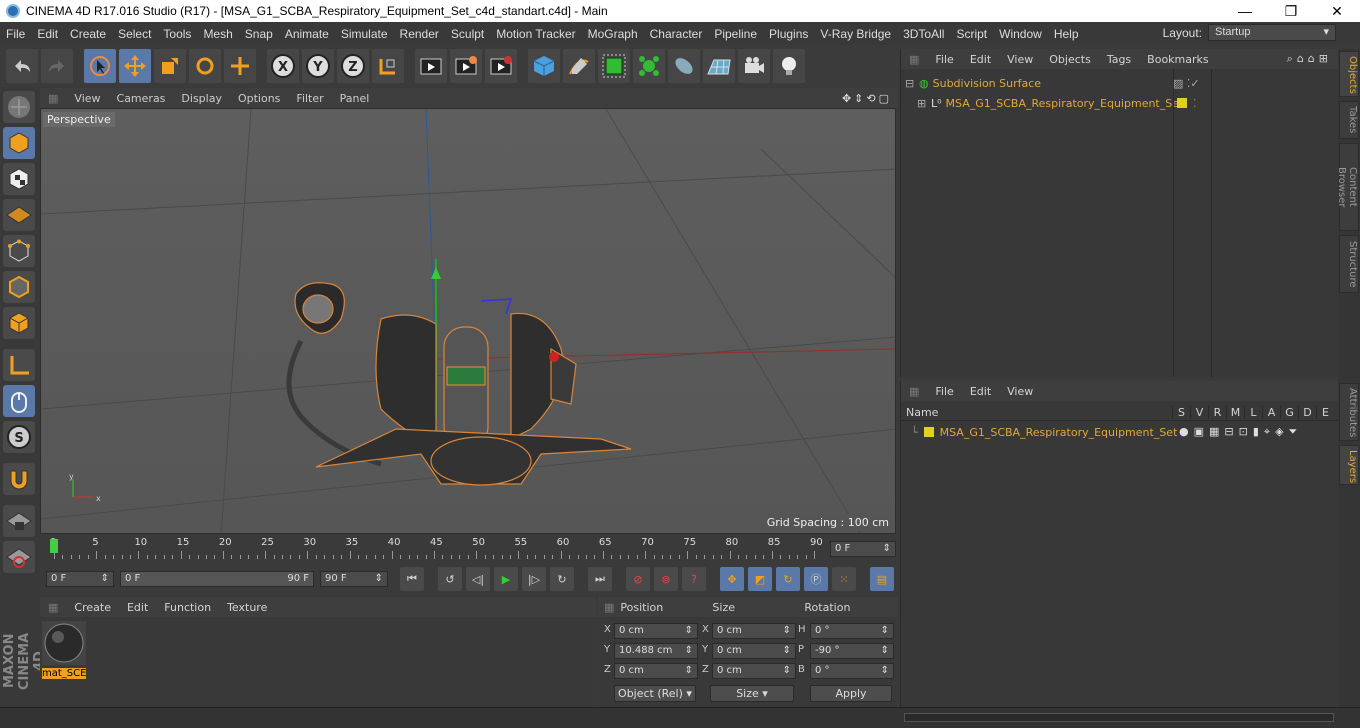  I want to click on layer-drag-handle: ▦, so click(914, 391).